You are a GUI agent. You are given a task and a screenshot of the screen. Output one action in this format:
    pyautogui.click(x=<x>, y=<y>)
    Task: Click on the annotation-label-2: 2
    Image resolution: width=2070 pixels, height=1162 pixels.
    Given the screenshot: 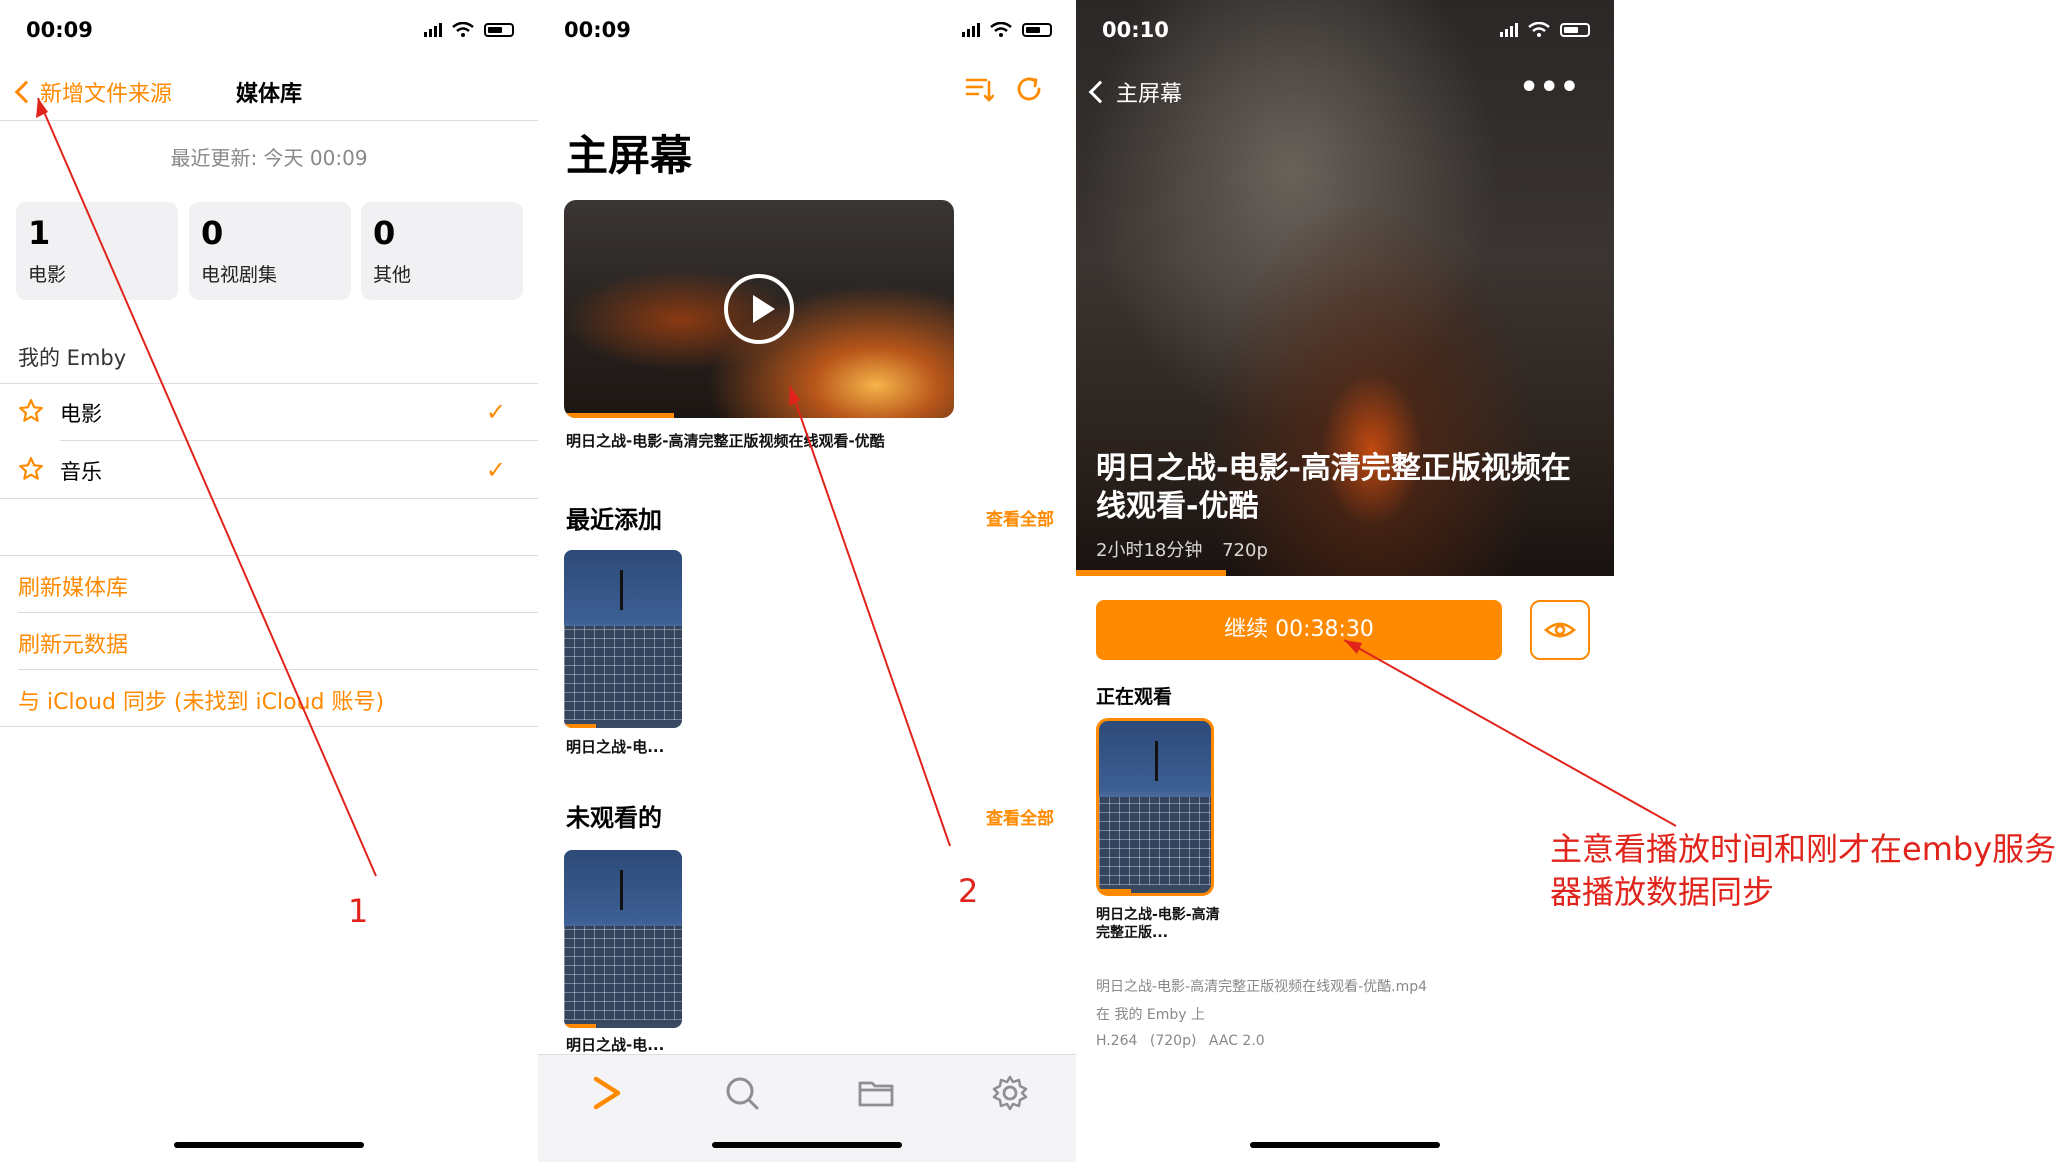 What is the action you would take?
    pyautogui.click(x=968, y=891)
    